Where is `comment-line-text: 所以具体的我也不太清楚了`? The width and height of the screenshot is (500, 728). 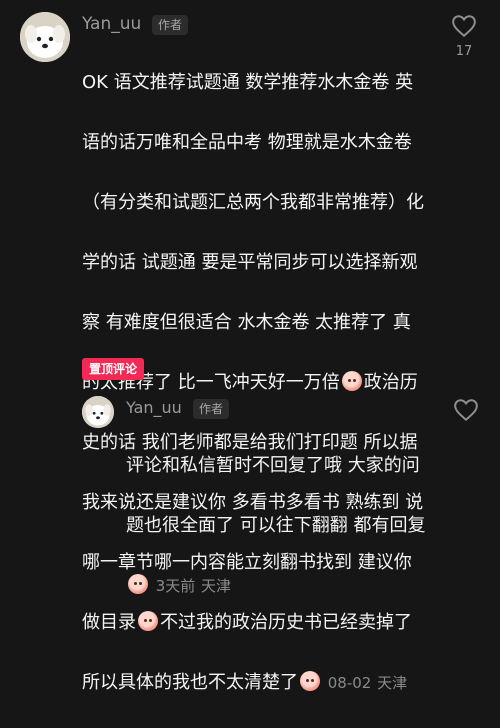
comment-line-text: 所以具体的我也不太清楚了 is located at coordinates (190, 682).